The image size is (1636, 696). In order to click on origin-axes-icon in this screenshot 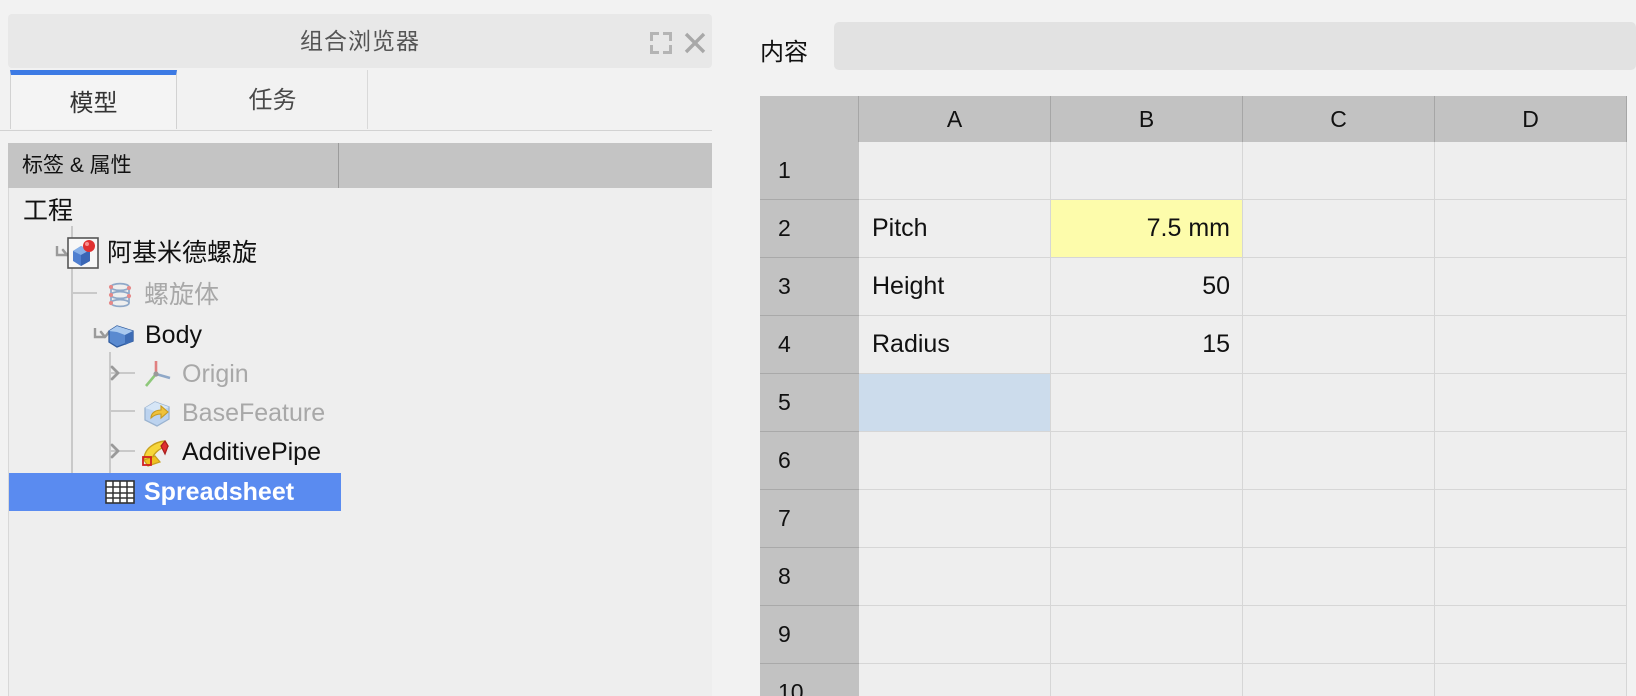, I will do `click(157, 374)`.